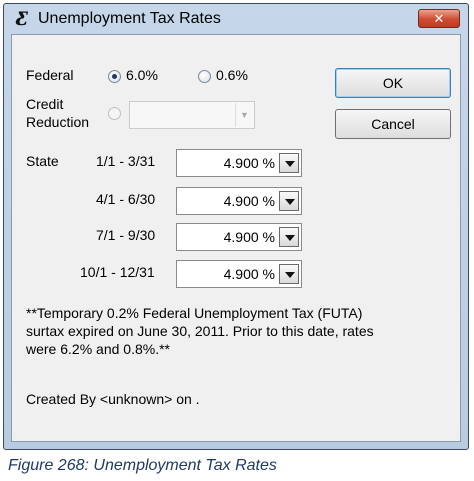 This screenshot has height=481, width=474. What do you see at coordinates (22, 19) in the screenshot?
I see `app-logo-icon: Ƹ` at bounding box center [22, 19].